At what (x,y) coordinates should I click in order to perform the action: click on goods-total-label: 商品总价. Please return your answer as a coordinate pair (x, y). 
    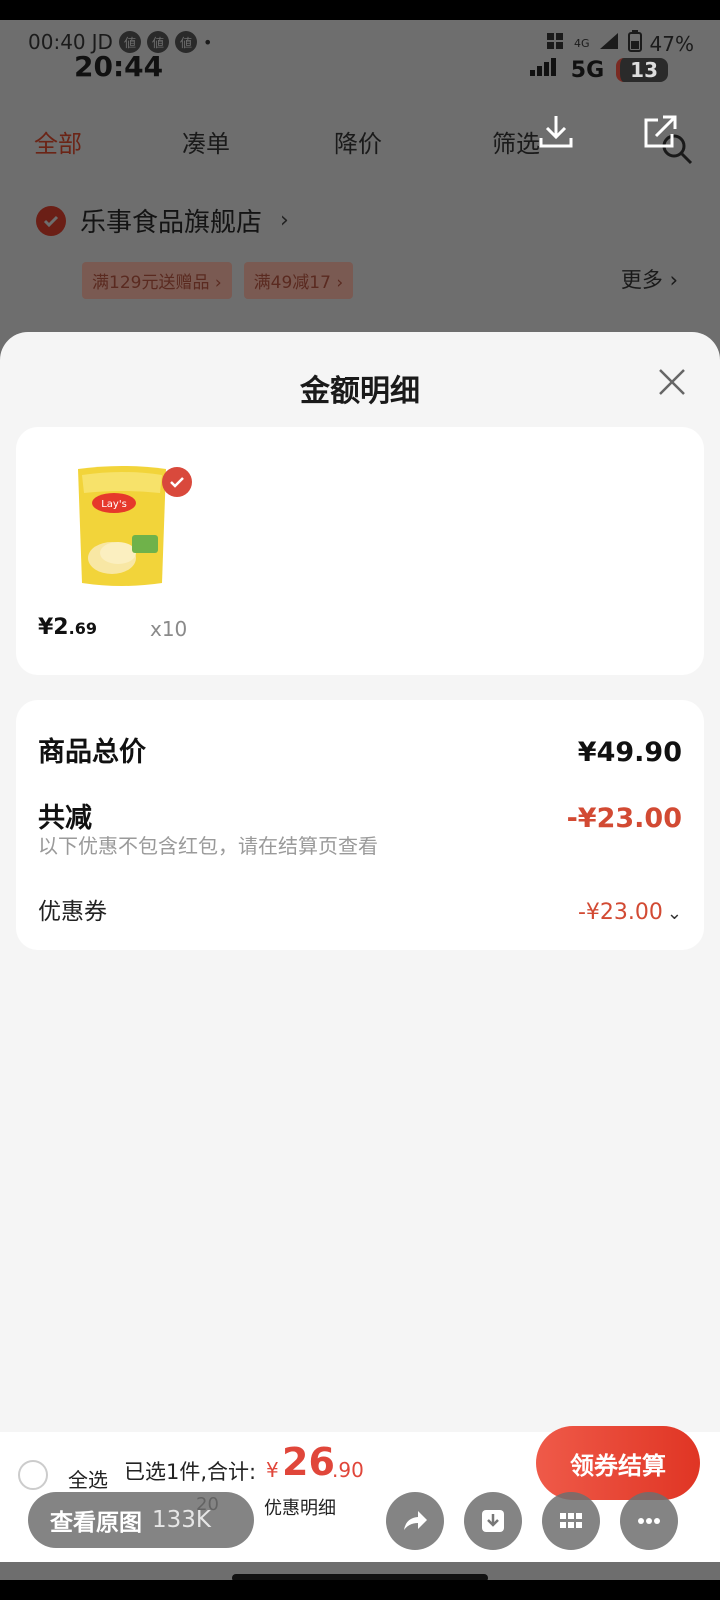
    Looking at the image, I should click on (92, 752).